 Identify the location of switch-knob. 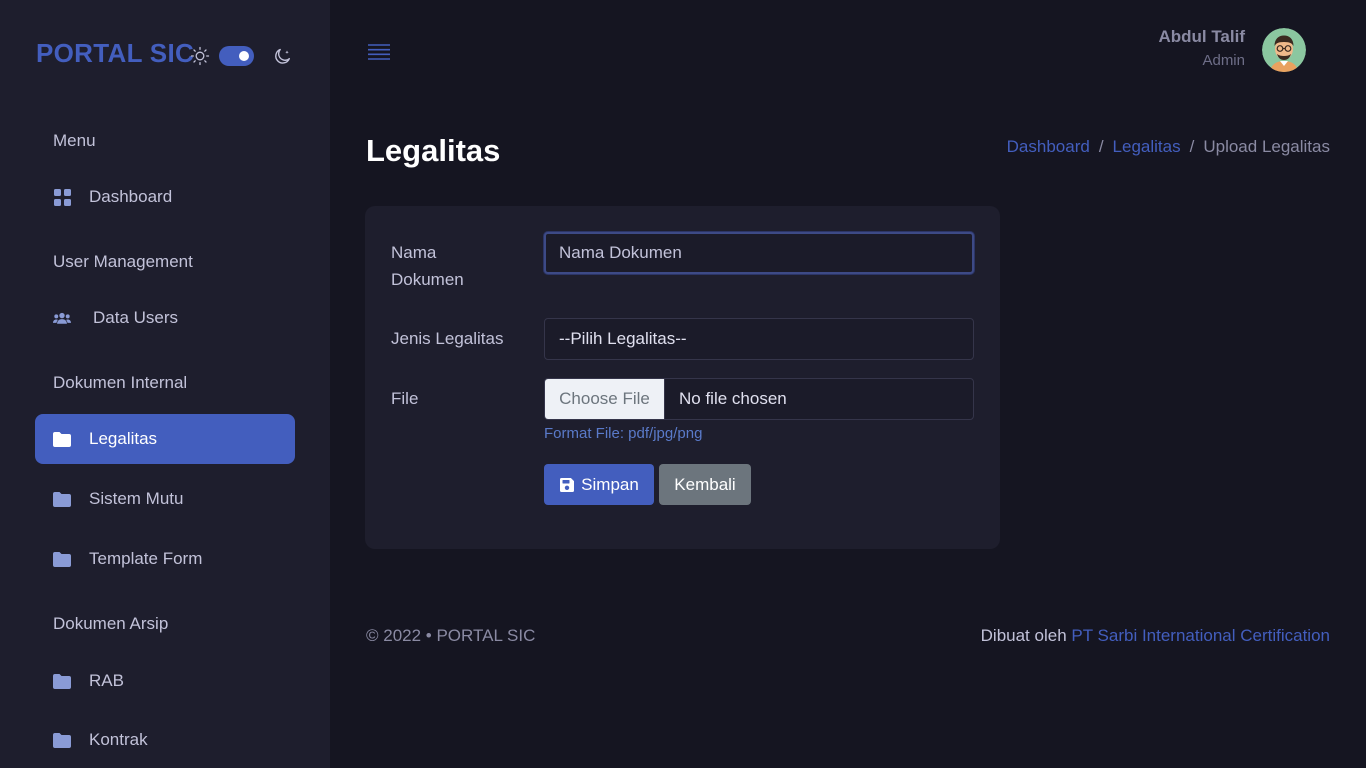
(244, 56).